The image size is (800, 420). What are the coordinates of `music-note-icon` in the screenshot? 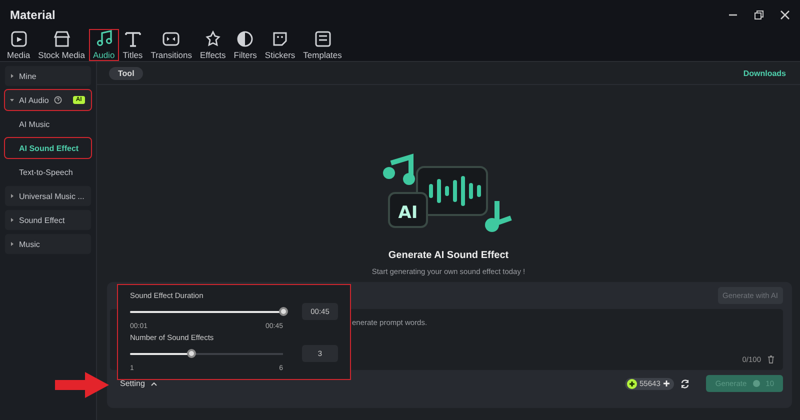 It's located at (103, 39).